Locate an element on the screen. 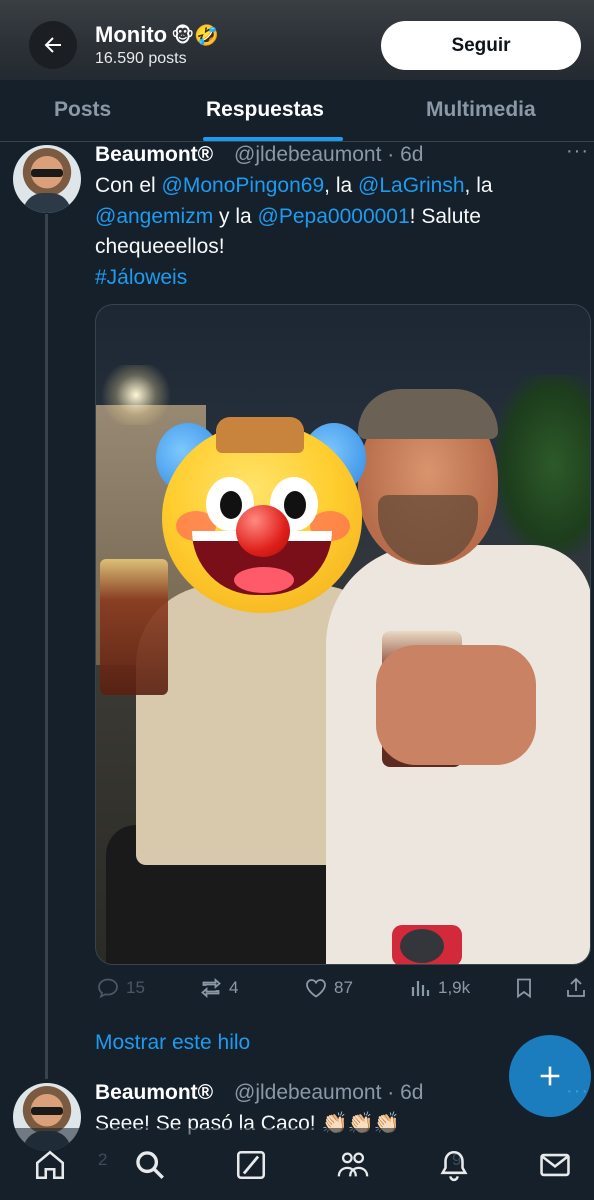 The width and height of the screenshot is (594, 1200). repost-count: 4 is located at coordinates (234, 987).